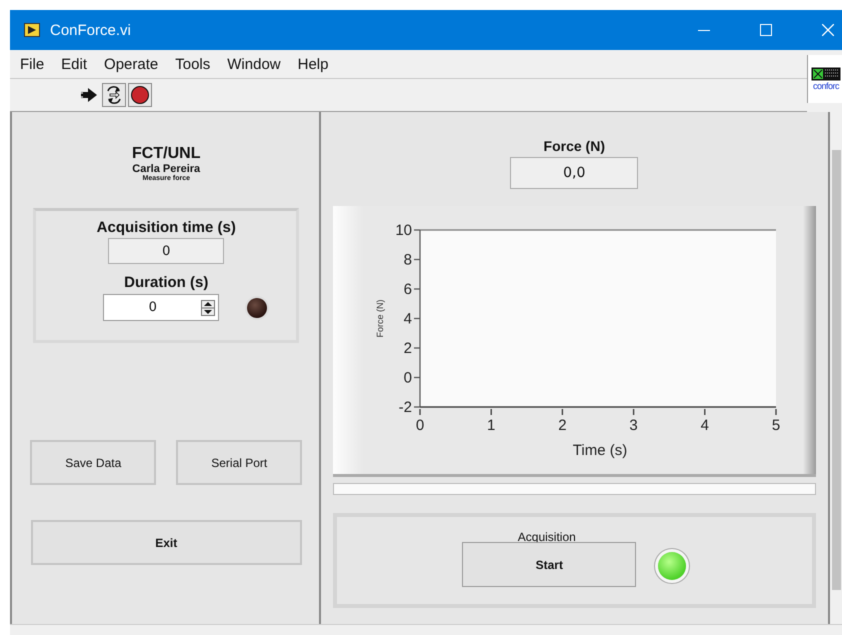 This screenshot has height=635, width=842. I want to click on spinner-icon, so click(208, 308).